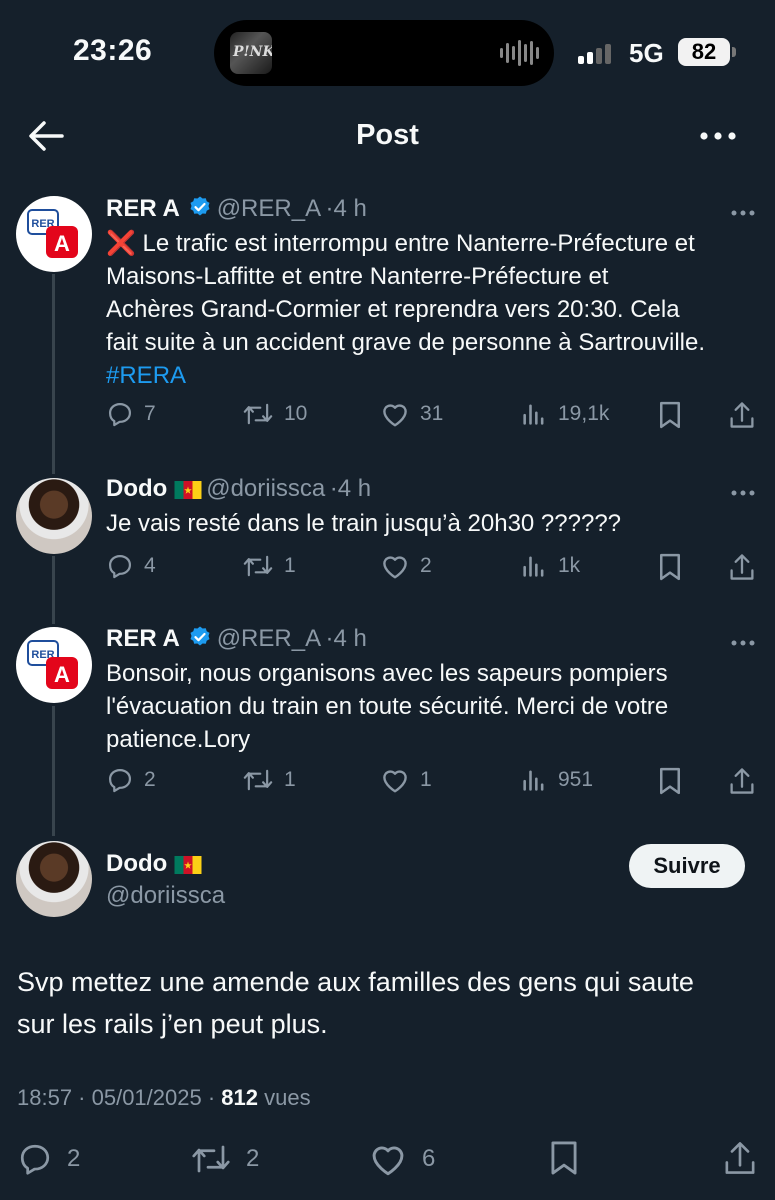 The height and width of the screenshot is (1200, 775). I want to click on repost-count: 1, so click(290, 779).